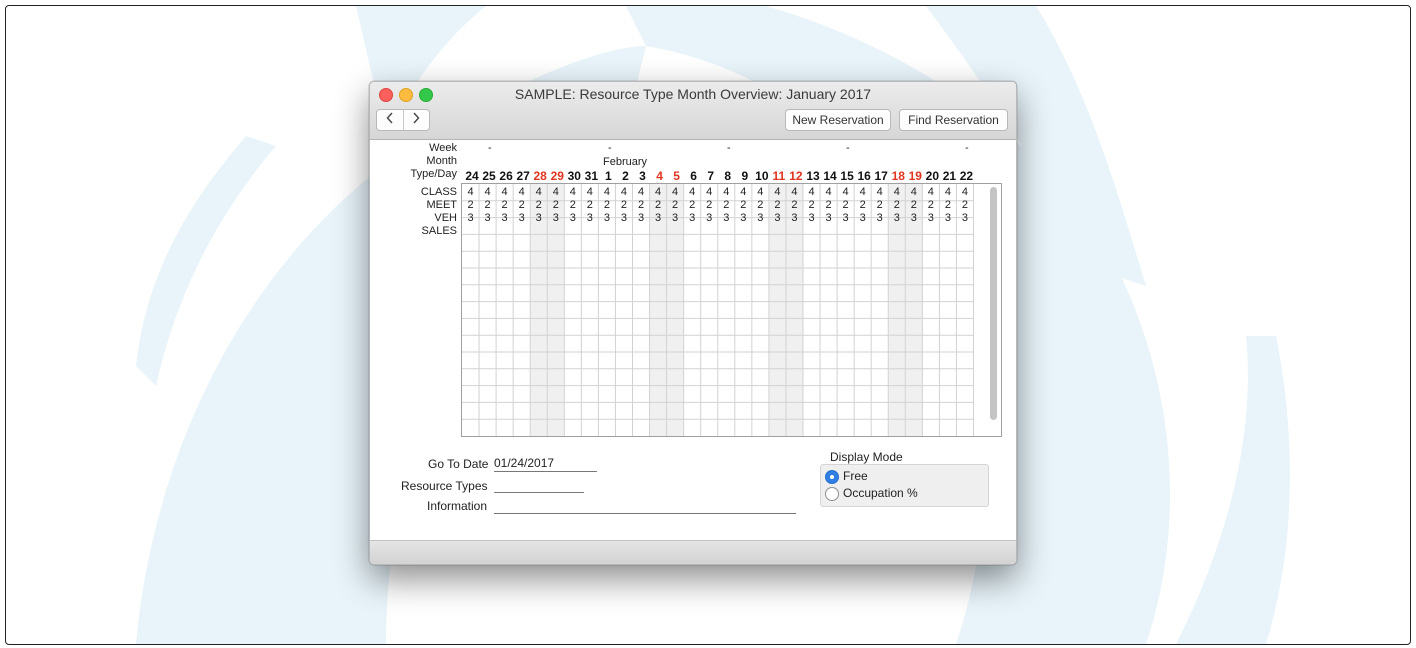  What do you see at coordinates (416, 120) in the screenshot?
I see `forward-button` at bounding box center [416, 120].